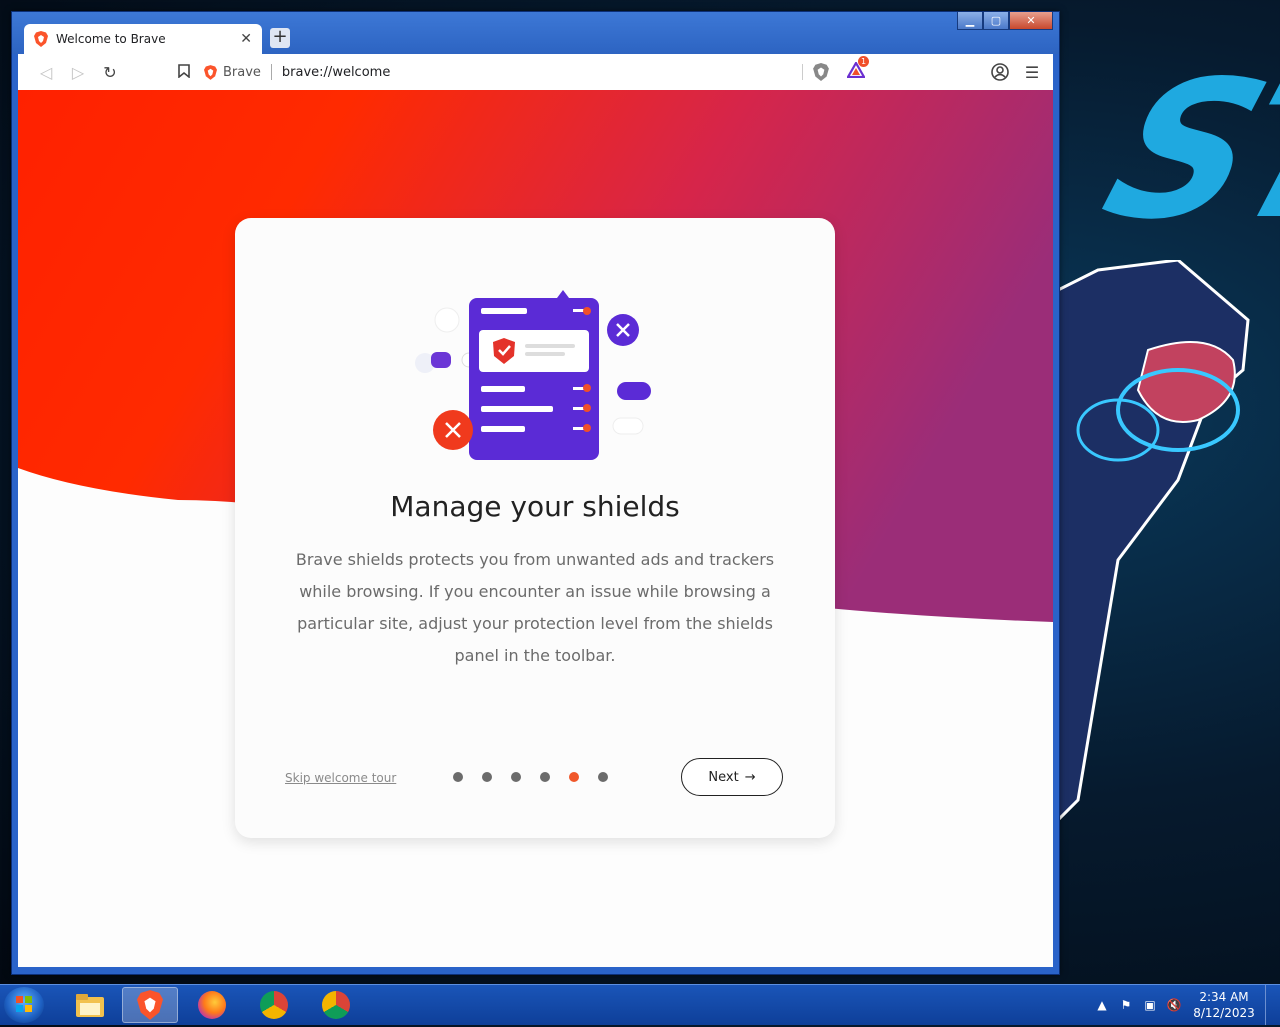 The image size is (1280, 1027). I want to click on title-bar: Welcome to Brave ✕ + ▁ ▢ ✕, so click(535, 33).